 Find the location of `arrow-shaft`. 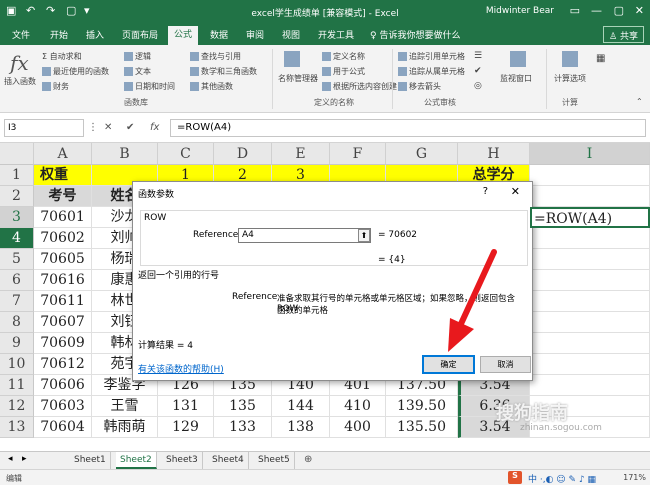

arrow-shaft is located at coordinates (477, 289).